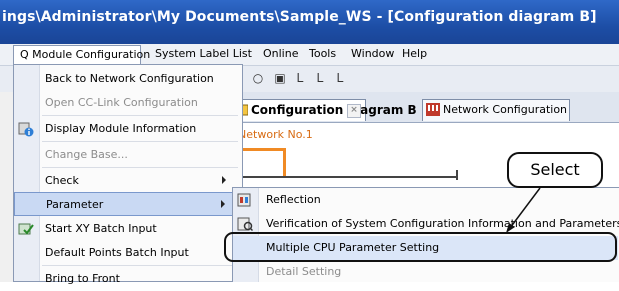 The width and height of the screenshot is (619, 291). What do you see at coordinates (523, 210) in the screenshot?
I see `callout-arrow` at bounding box center [523, 210].